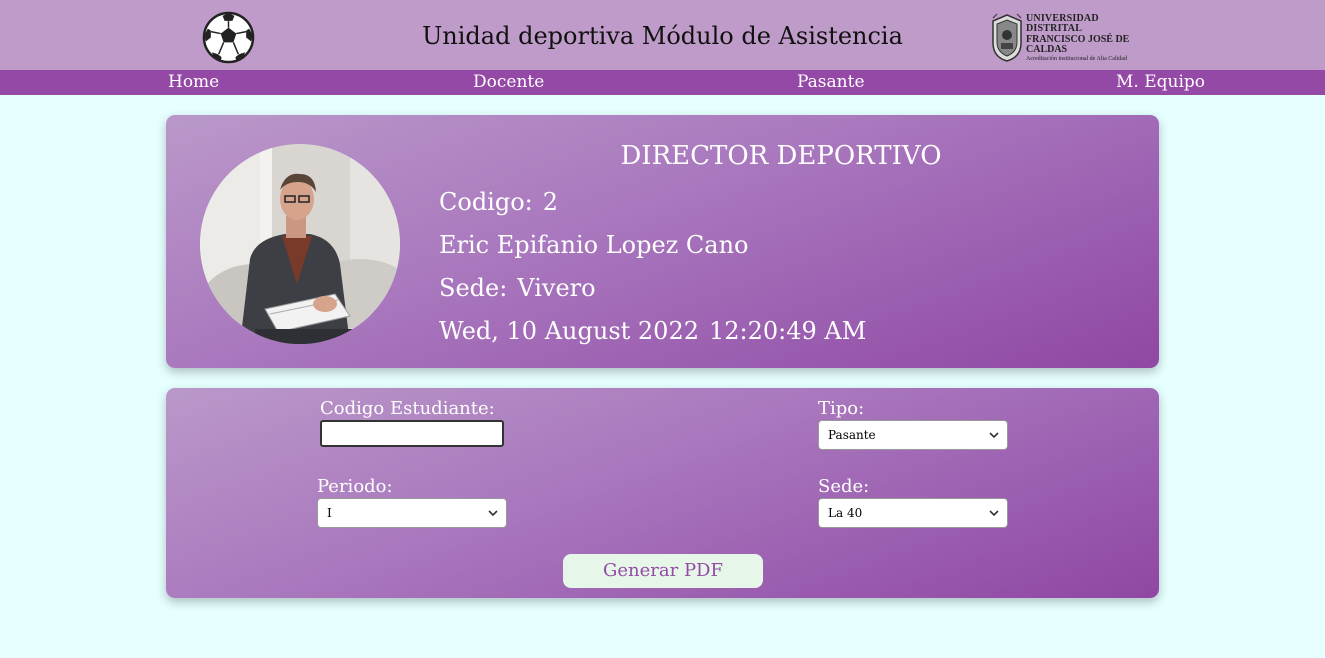  Describe the element at coordinates (663, 571) in the screenshot. I see `generar-pdf-button: Generar PDF` at that location.